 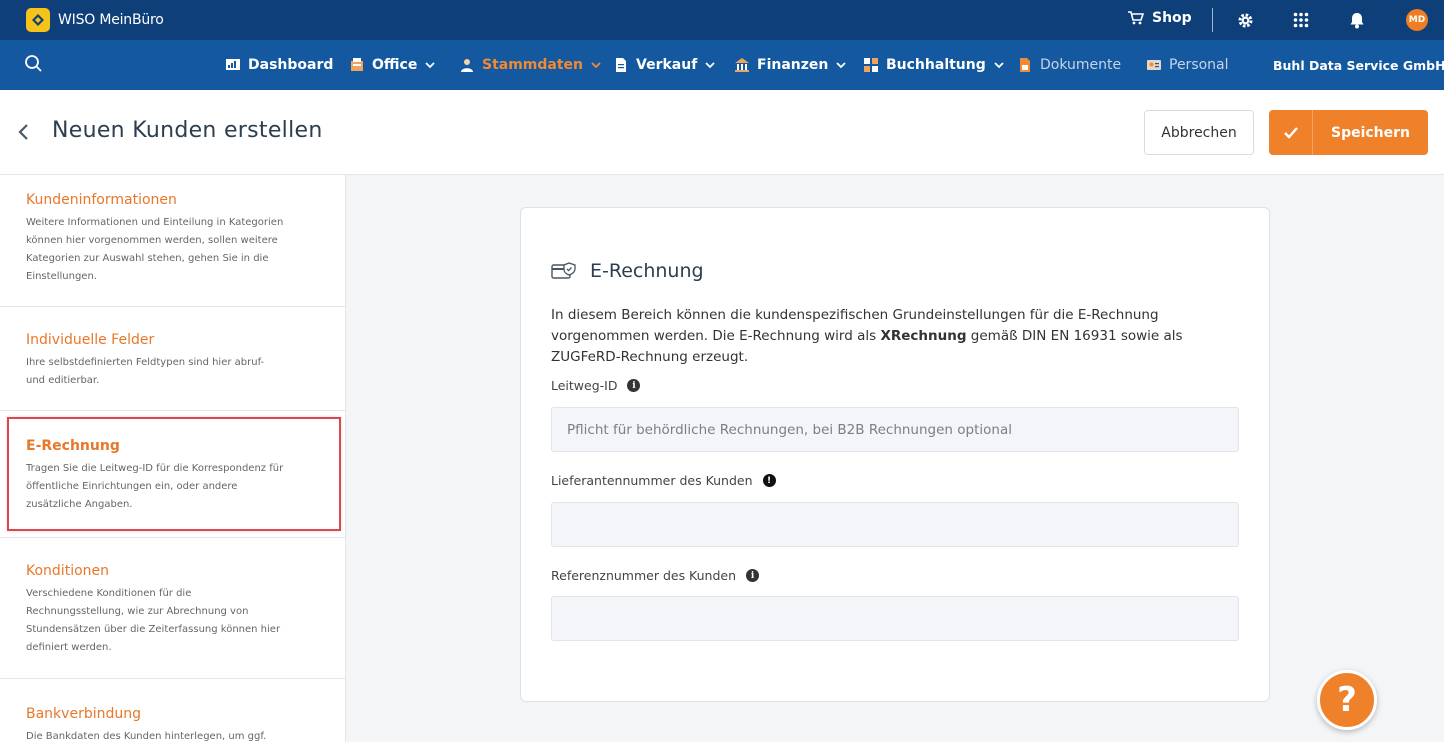 What do you see at coordinates (1301, 20) in the screenshot?
I see `apps-grid-icon` at bounding box center [1301, 20].